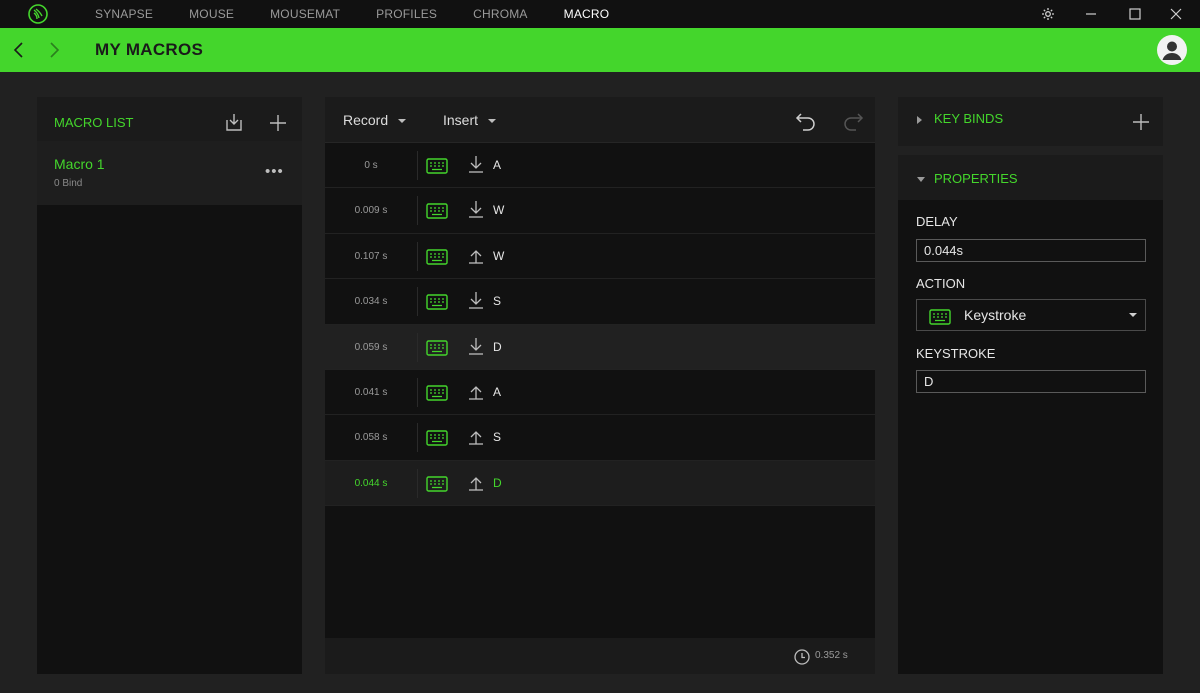  What do you see at coordinates (124, 14) in the screenshot?
I see `nav-synapse: SYNAPSE` at bounding box center [124, 14].